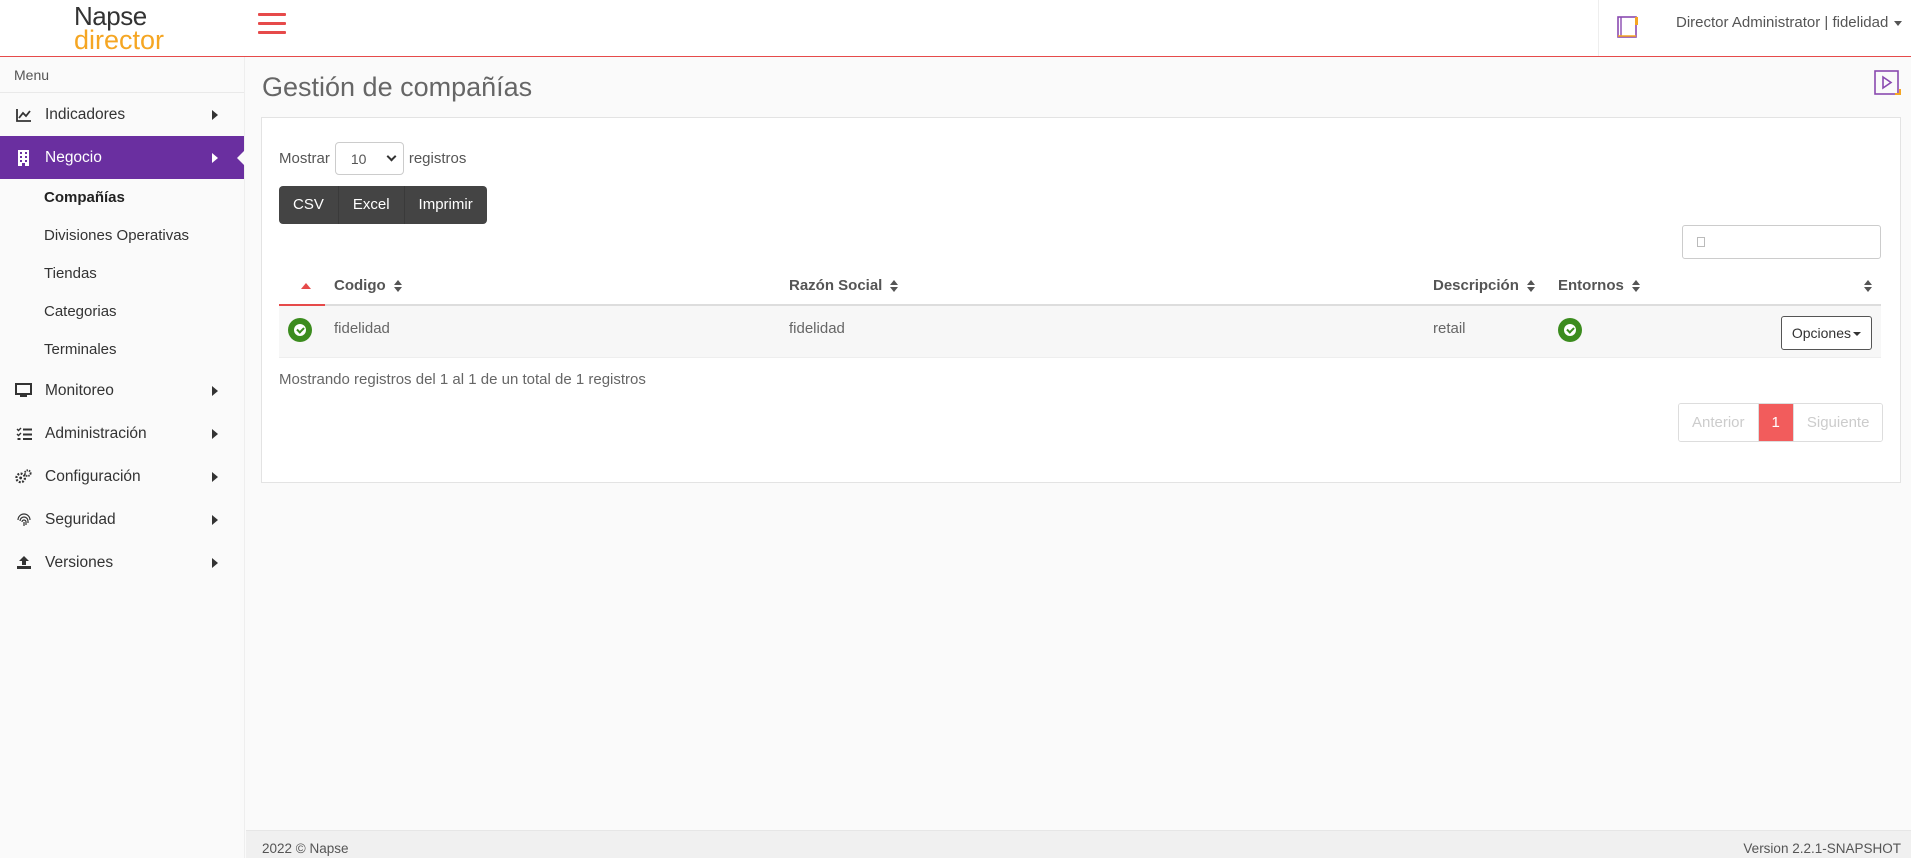  What do you see at coordinates (1837, 422) in the screenshot?
I see `pagination-next: Siguiente` at bounding box center [1837, 422].